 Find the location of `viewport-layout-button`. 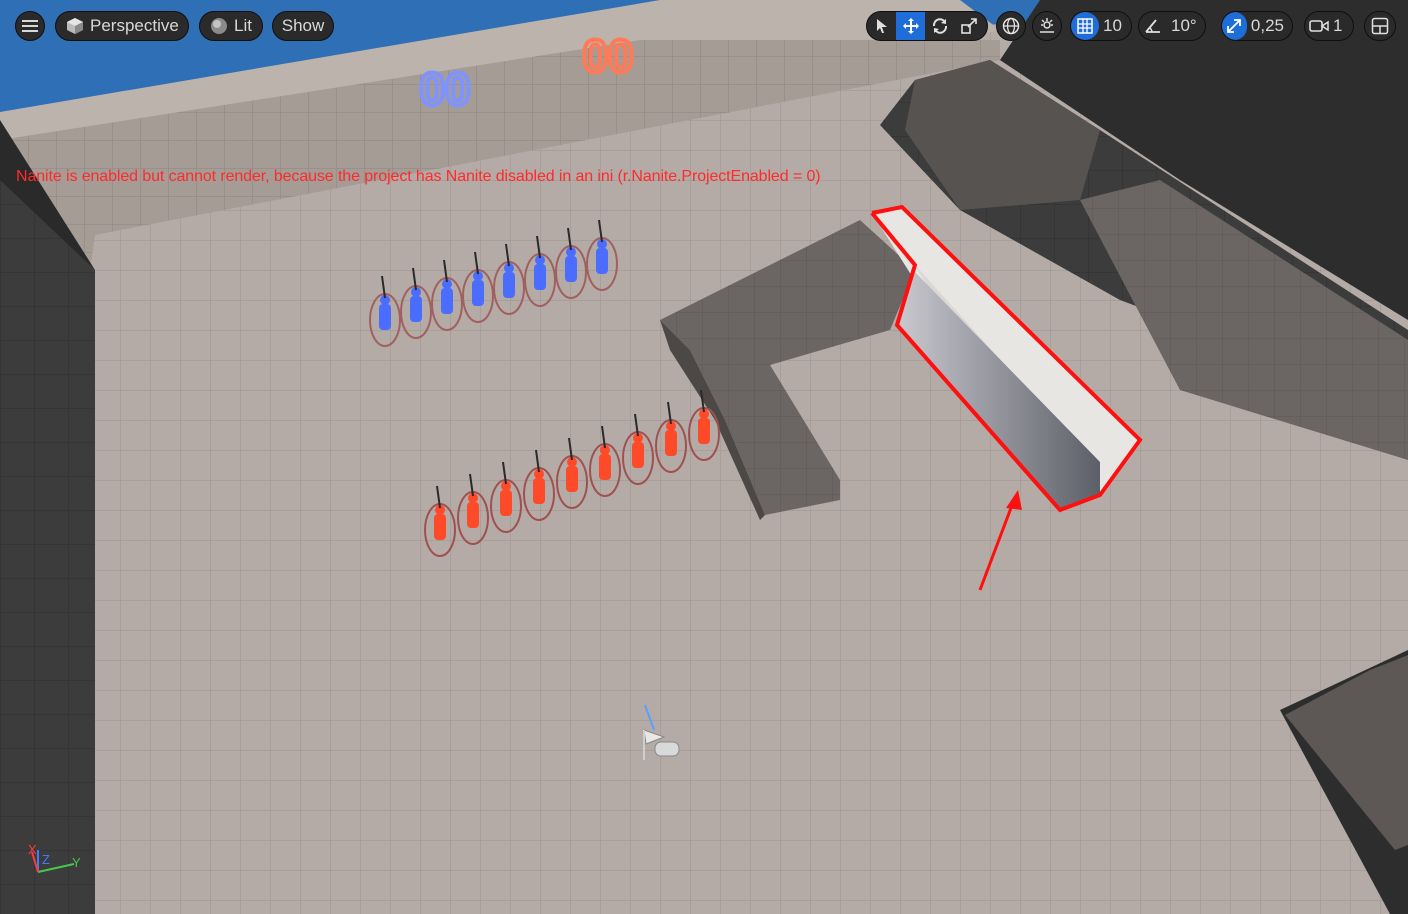

viewport-layout-button is located at coordinates (1380, 26).